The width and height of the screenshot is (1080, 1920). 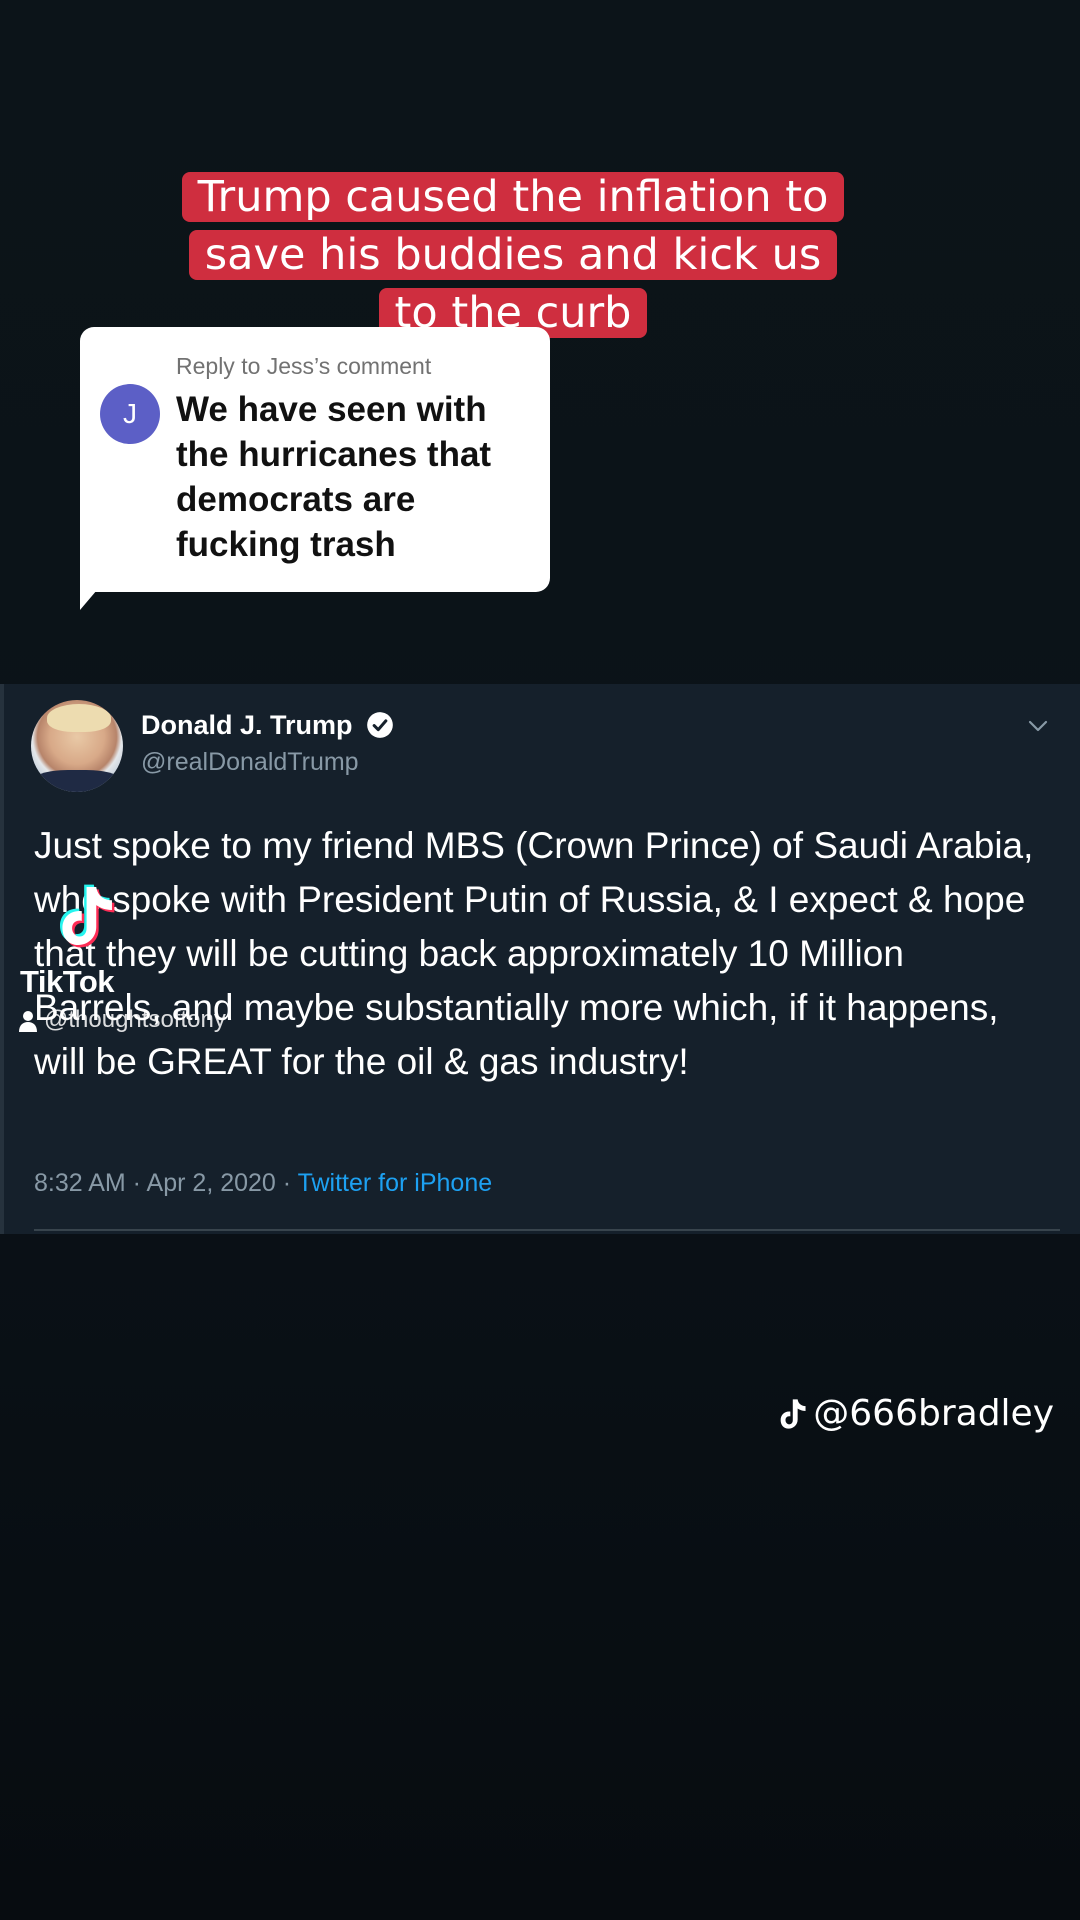 I want to click on divider, so click(x=547, y=1230).